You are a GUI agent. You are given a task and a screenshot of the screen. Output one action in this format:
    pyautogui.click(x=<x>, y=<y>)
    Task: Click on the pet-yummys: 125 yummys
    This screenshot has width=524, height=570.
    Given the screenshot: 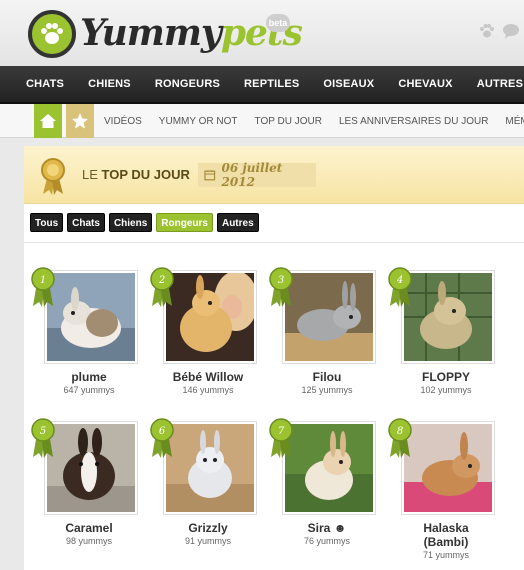 What is the action you would take?
    pyautogui.click(x=327, y=390)
    